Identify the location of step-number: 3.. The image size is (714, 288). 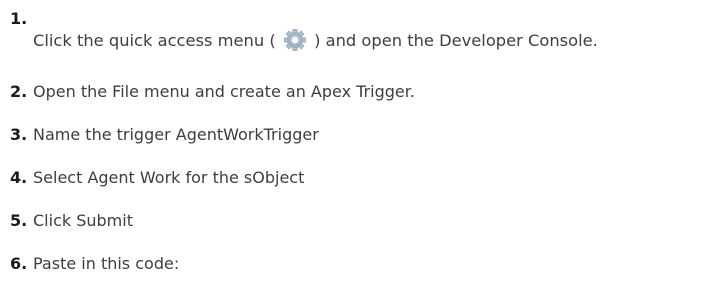
(19, 134).